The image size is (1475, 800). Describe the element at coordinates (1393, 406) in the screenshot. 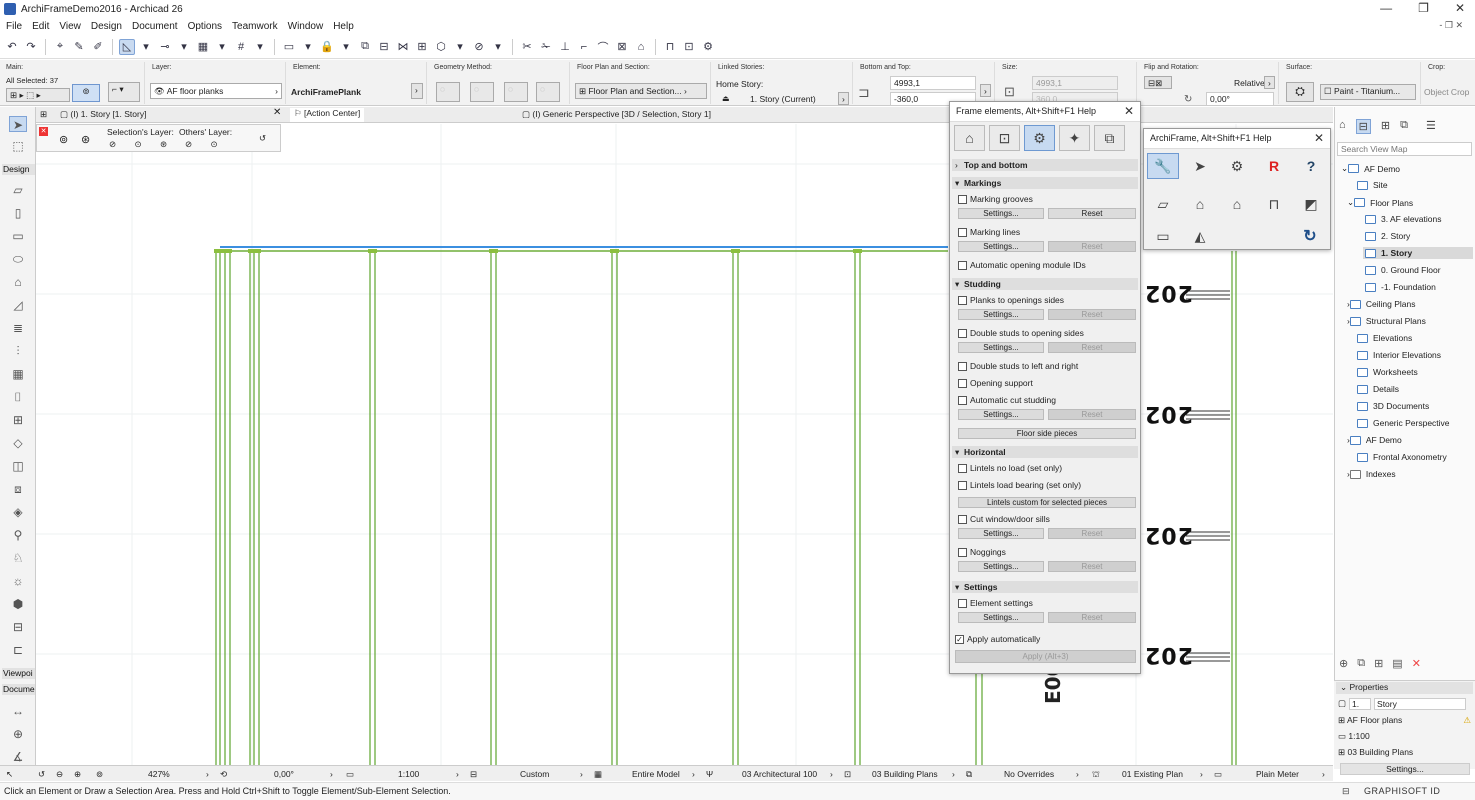

I see `nav-item-3d-documents: 3D Documents` at that location.